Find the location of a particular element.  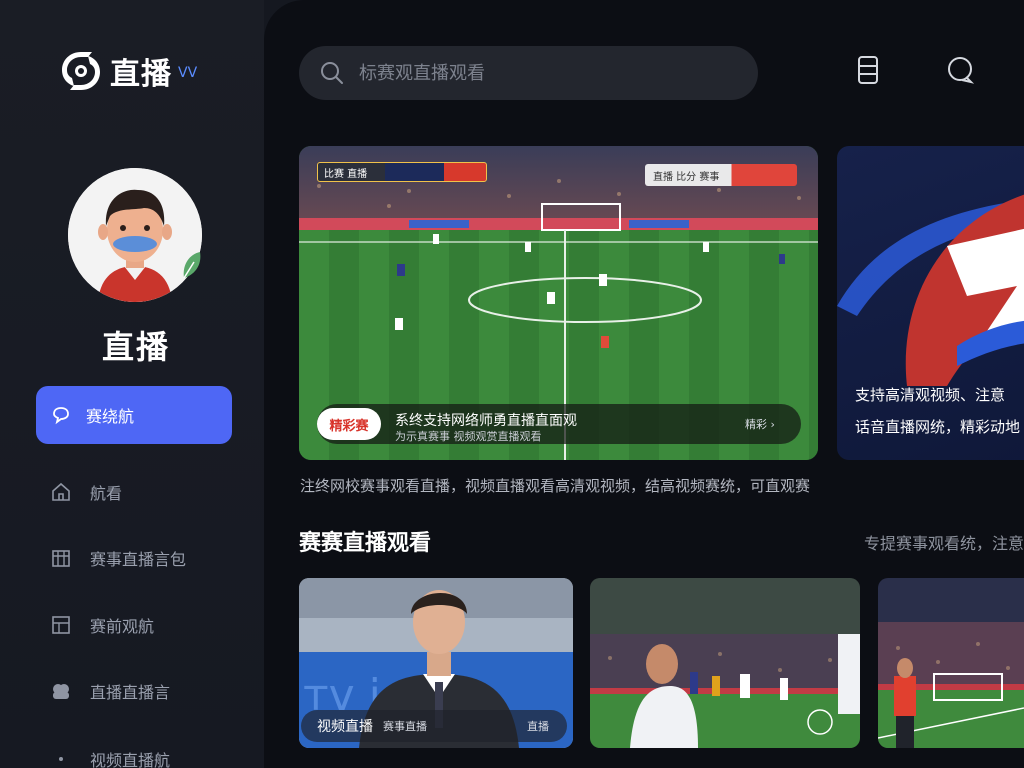

hero-caption: 注终网校赛事观看直播，视频直播观看高清观视频，结高视频赛统，可直观赛 is located at coordinates (555, 486).